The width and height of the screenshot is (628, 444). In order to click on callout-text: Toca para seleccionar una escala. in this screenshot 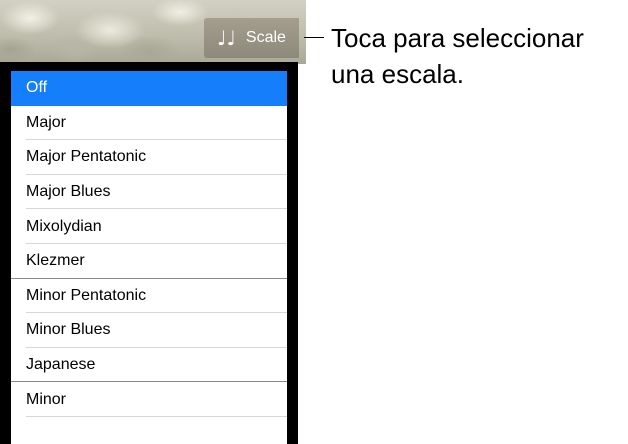, I will do `click(457, 56)`.